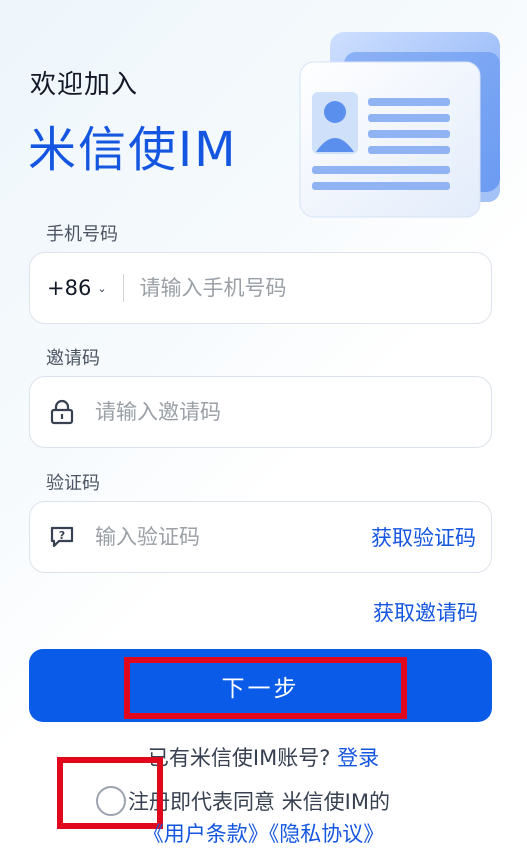  I want to click on invite-field, so click(260, 412).